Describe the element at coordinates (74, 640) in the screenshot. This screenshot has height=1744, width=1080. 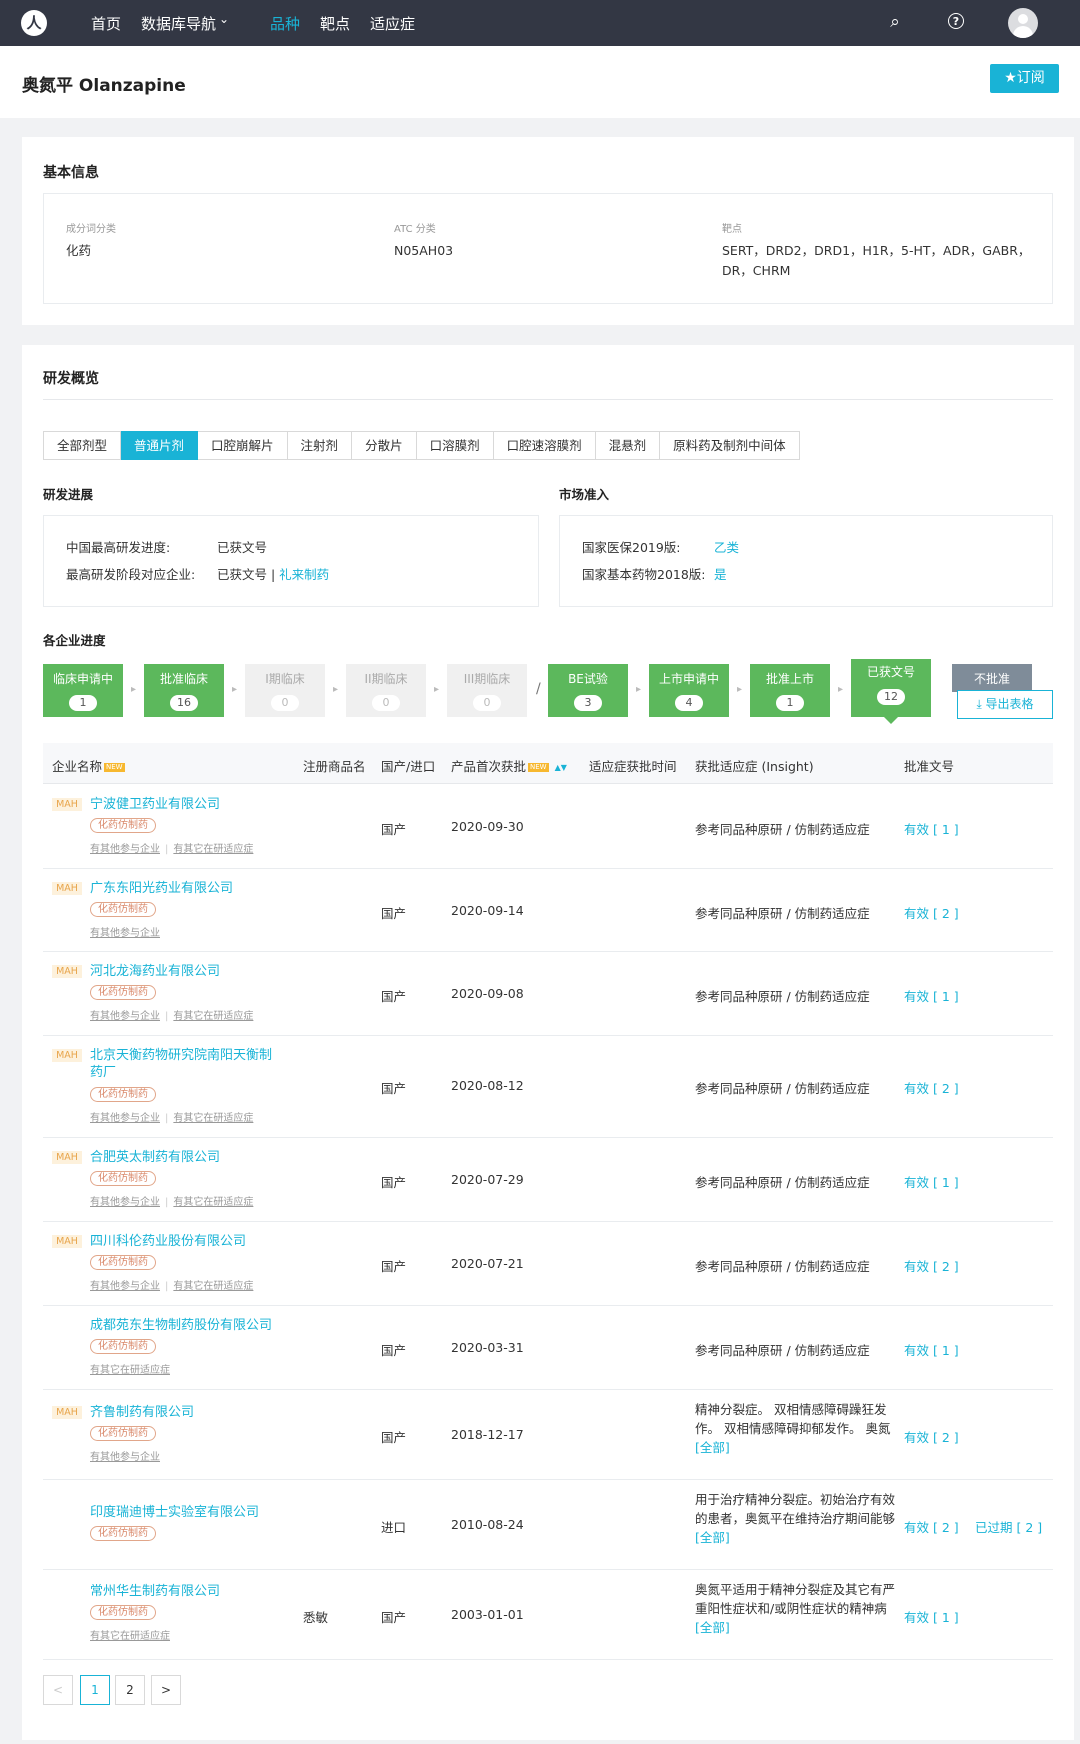
I see `company-progress-title: 各企业进度` at that location.